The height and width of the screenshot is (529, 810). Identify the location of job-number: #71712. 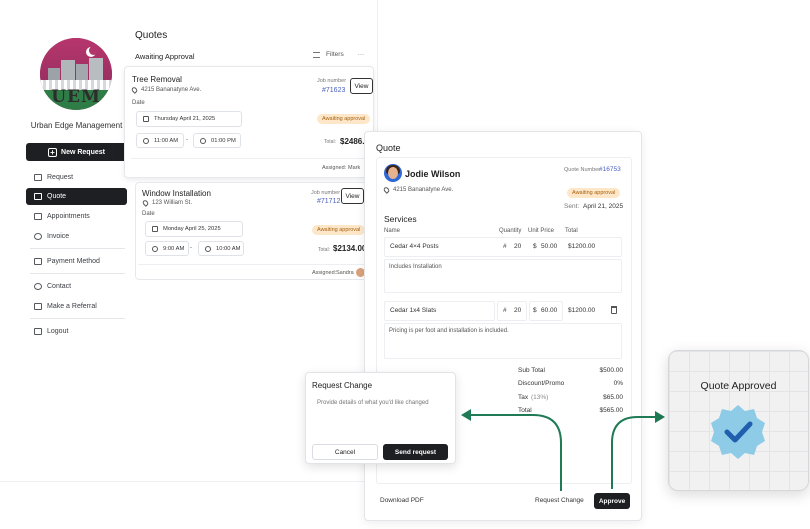
(328, 201).